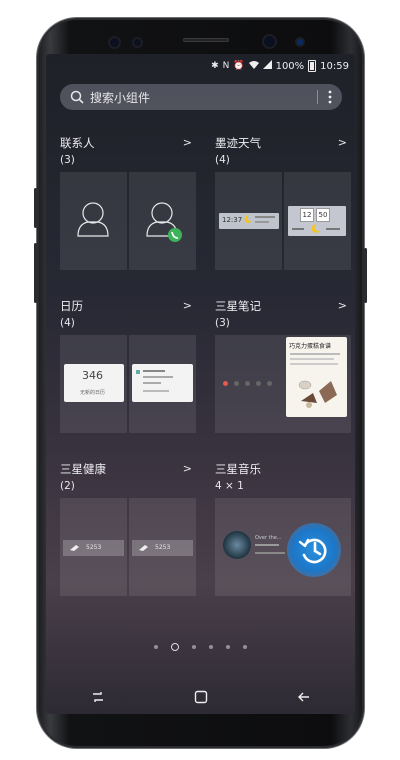  I want to click on widget-group-notes: 三星笔记 (3) > 巧克力蛋糕食谱, so click(283, 366).